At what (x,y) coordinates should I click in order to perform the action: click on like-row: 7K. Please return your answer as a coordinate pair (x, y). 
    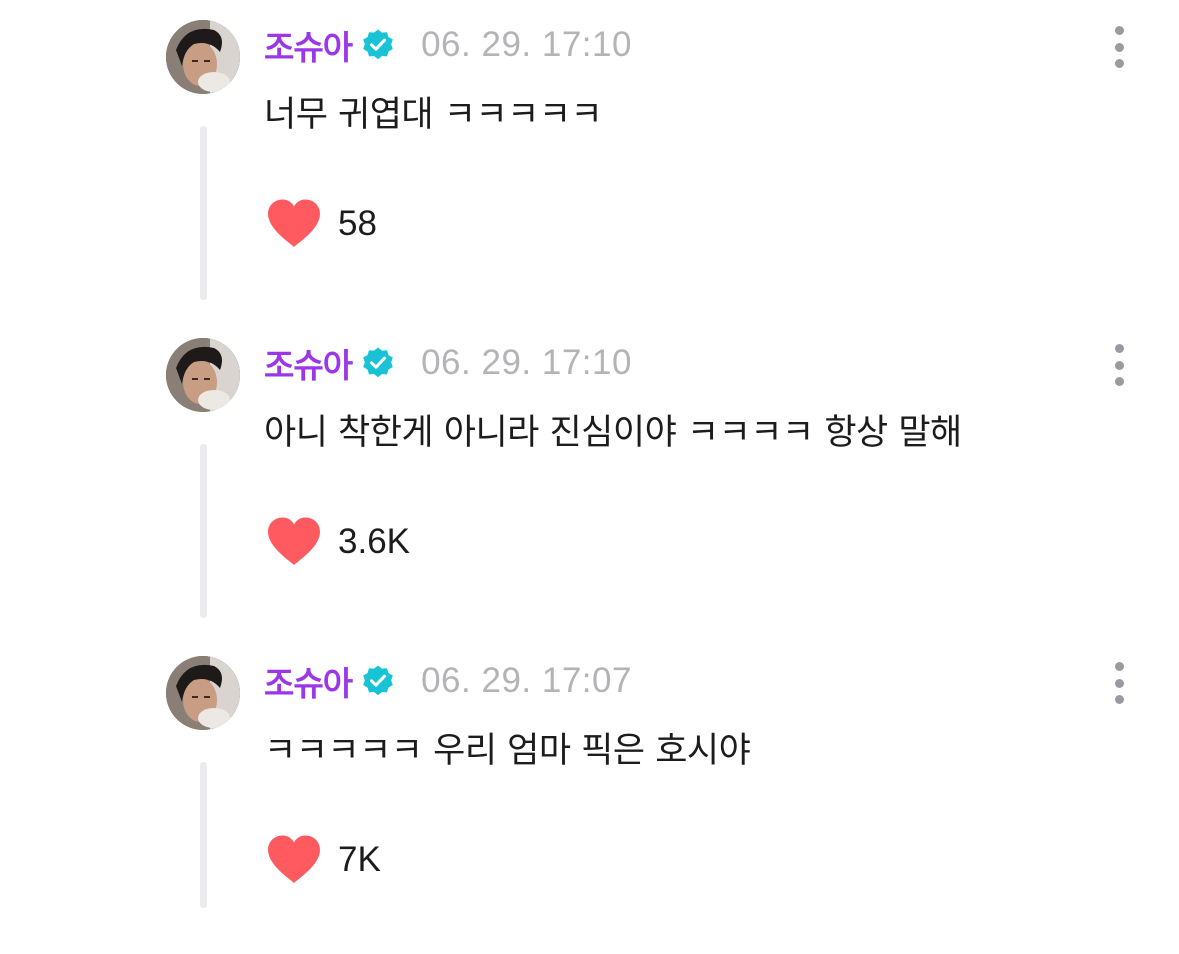
    Looking at the image, I should click on (323, 860).